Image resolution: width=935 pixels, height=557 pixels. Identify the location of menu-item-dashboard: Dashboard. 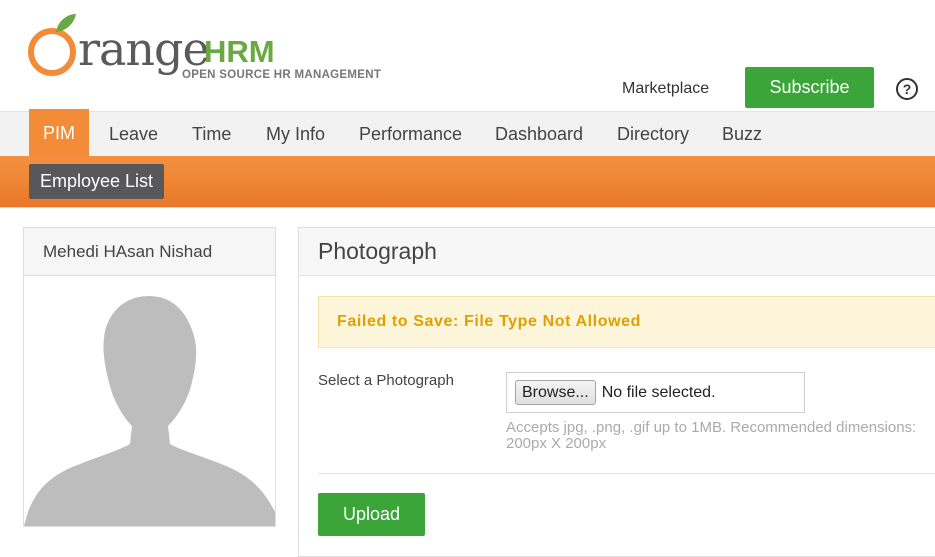
(539, 134).